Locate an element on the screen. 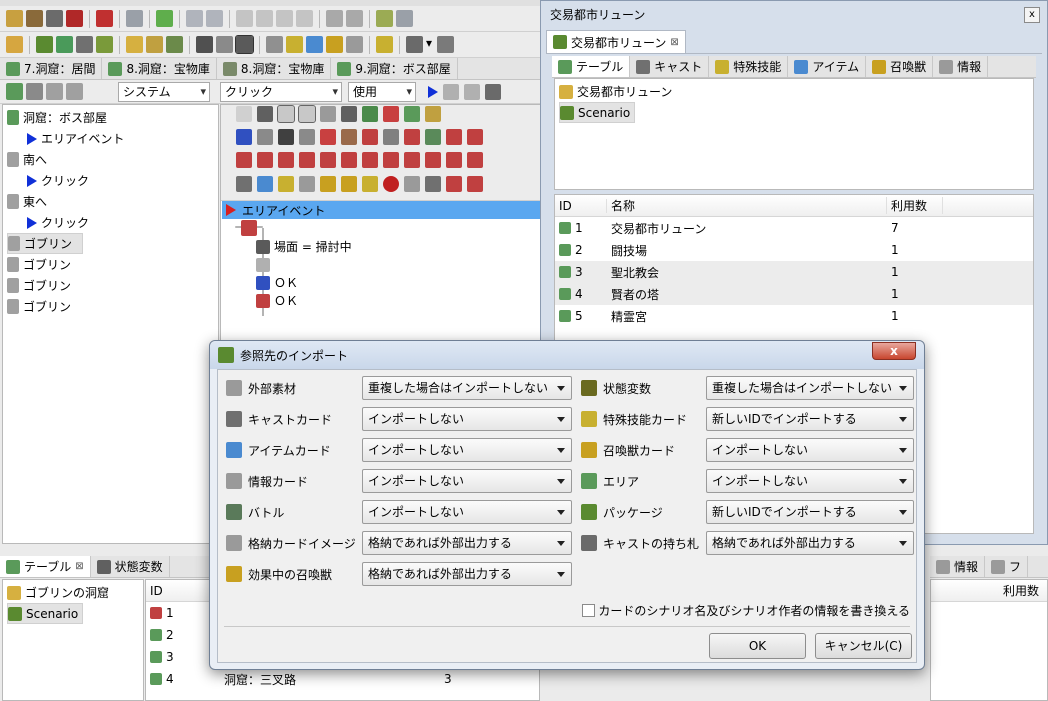  content-event-header: エリアイベント is located at coordinates (381, 210).